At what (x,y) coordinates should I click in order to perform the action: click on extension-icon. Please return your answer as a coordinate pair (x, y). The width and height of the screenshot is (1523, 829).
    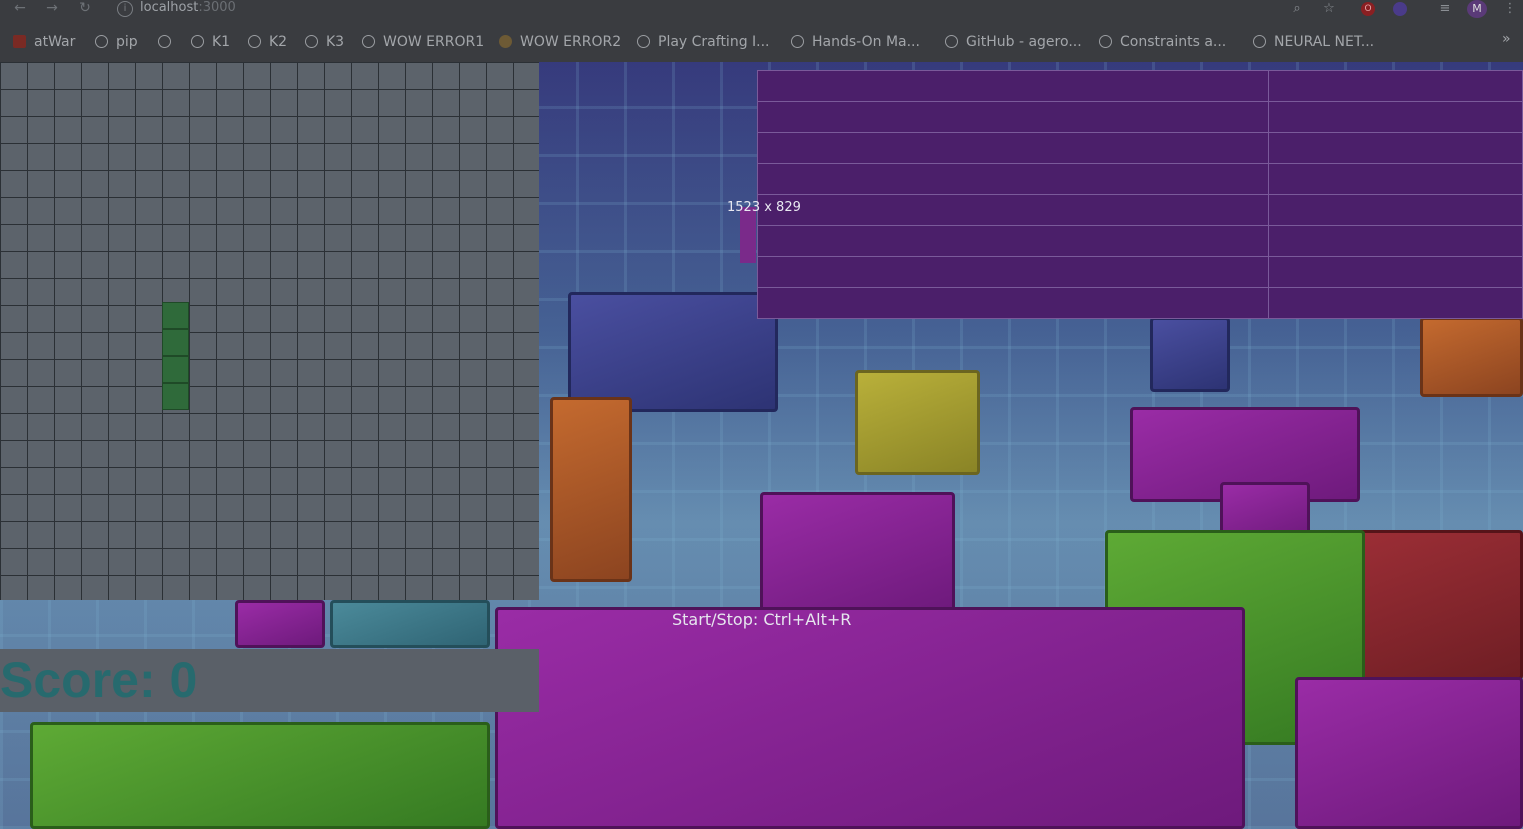
    Looking at the image, I should click on (1400, 9).